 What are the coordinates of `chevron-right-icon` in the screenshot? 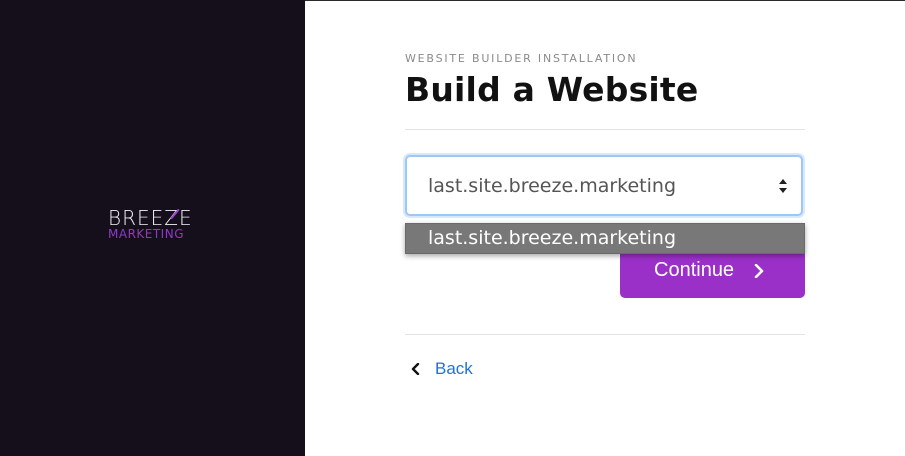 It's located at (759, 271).